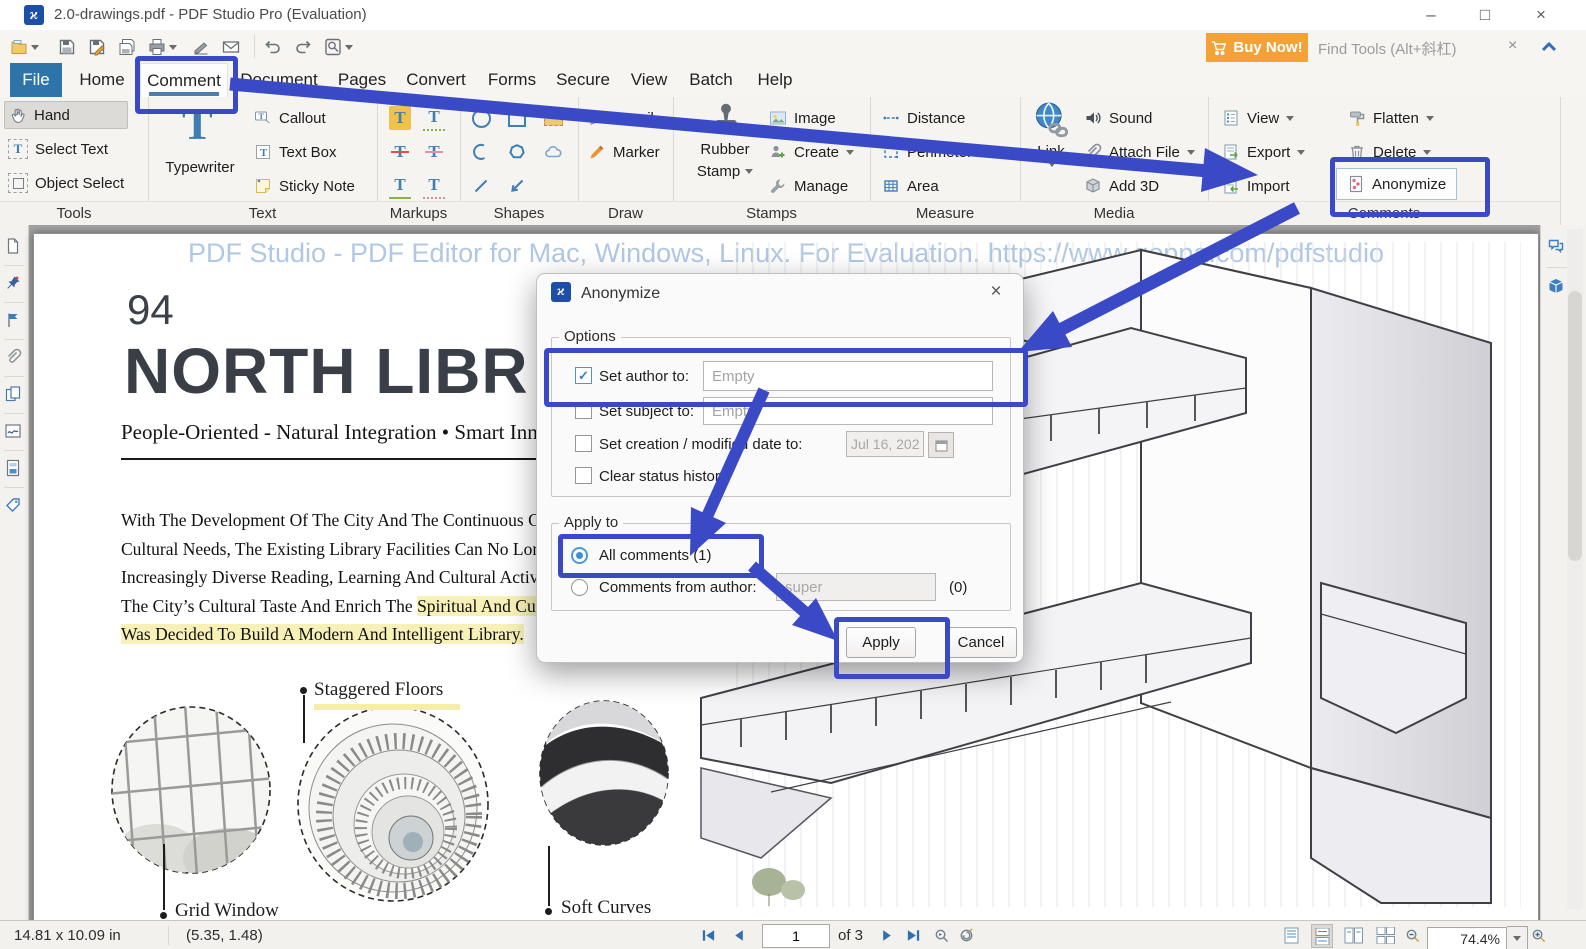 This screenshot has width=1586, height=949. What do you see at coordinates (583, 443) in the screenshot?
I see `set-date-checkbox` at bounding box center [583, 443].